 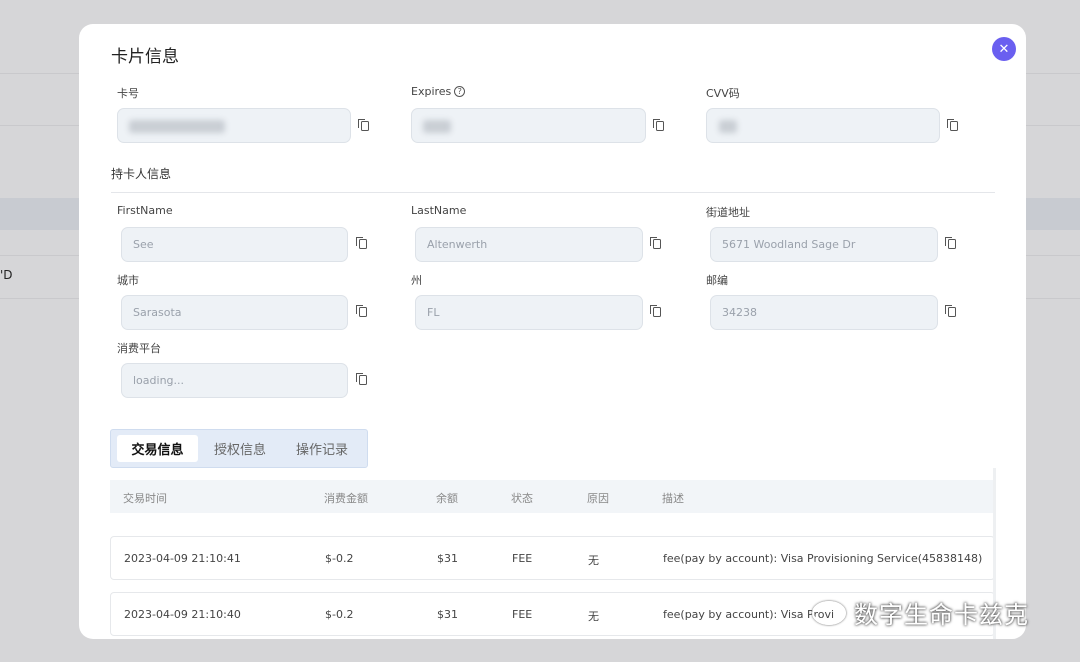 I want to click on cvv-label: CVV码, so click(x=723, y=93).